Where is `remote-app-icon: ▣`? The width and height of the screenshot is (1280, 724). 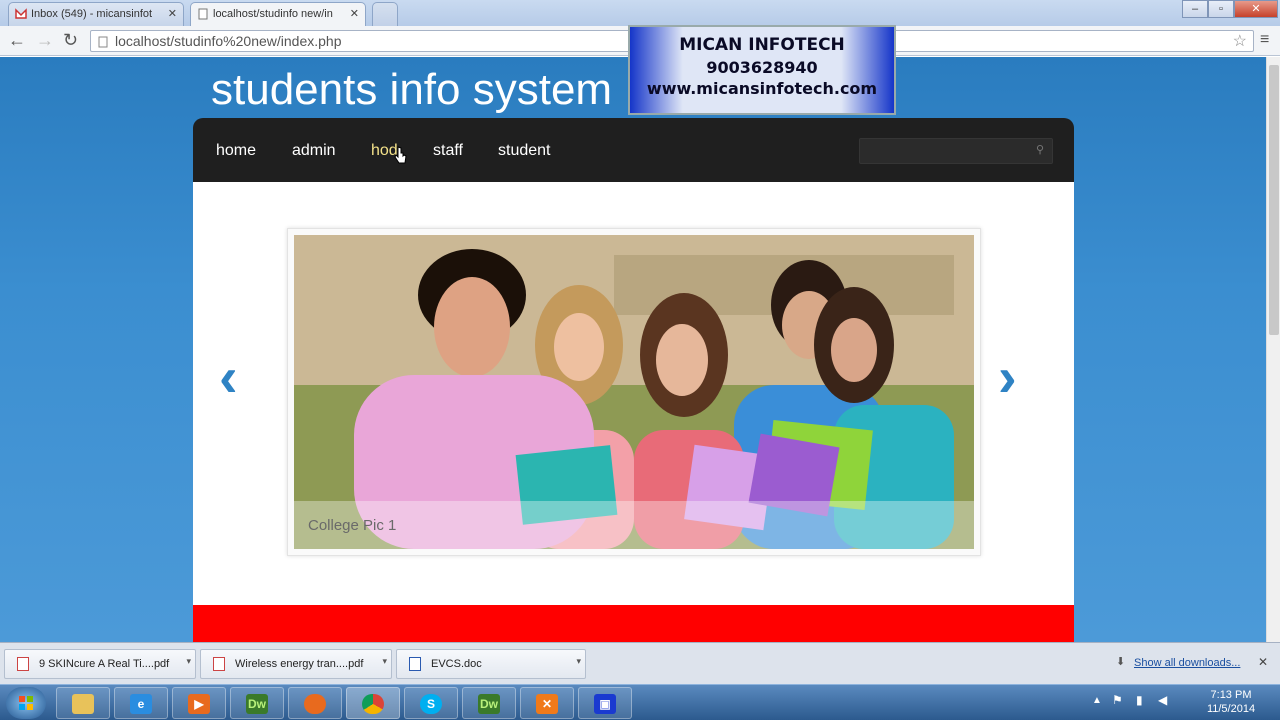
remote-app-icon: ▣ is located at coordinates (605, 704).